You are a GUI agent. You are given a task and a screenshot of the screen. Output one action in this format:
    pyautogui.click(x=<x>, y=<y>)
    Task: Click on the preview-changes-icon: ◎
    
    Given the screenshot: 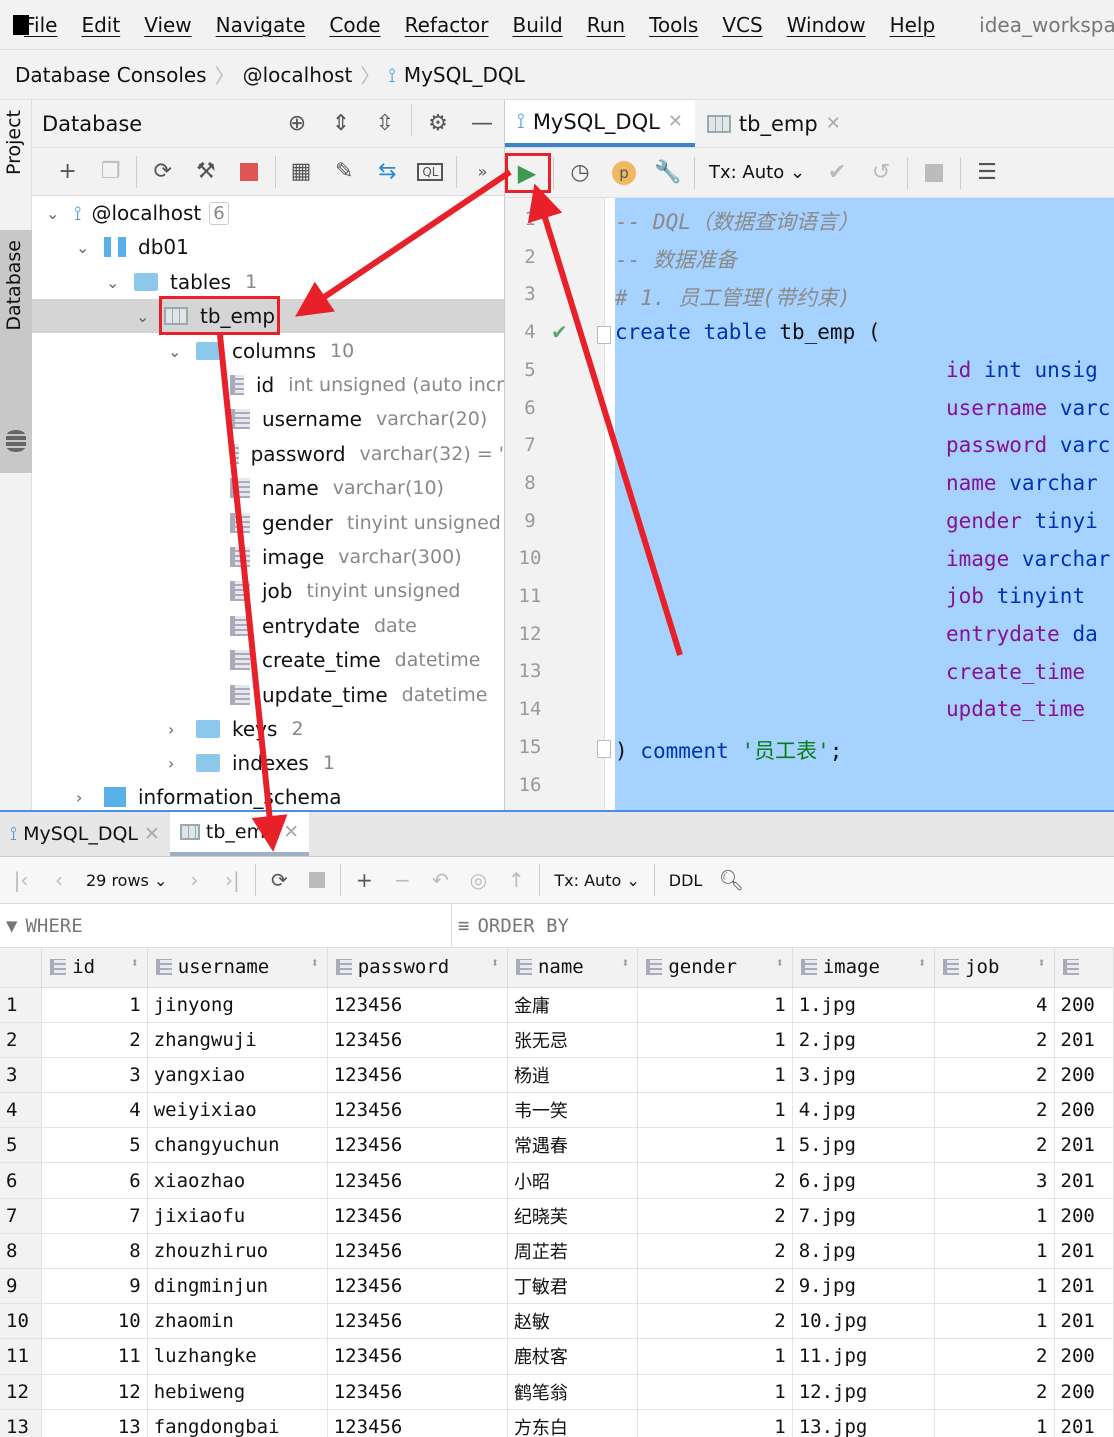 What is the action you would take?
    pyautogui.click(x=478, y=880)
    